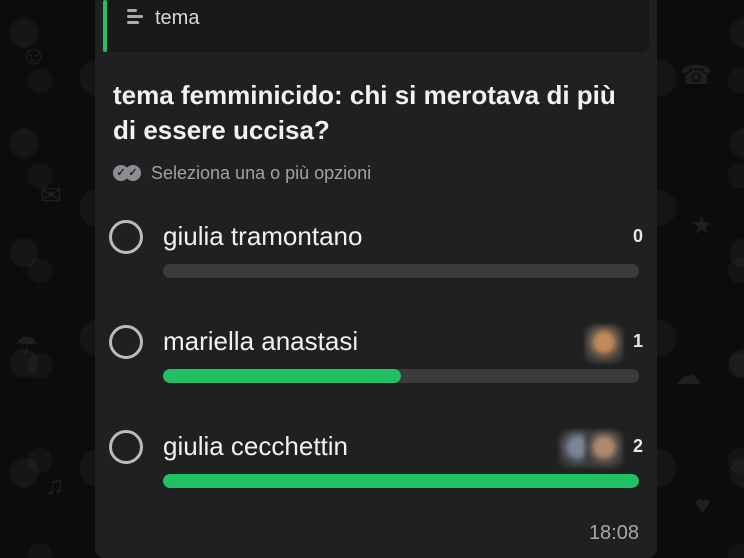 This screenshot has width=744, height=558. I want to click on poll-option-label: giulia cecchettin, so click(255, 446).